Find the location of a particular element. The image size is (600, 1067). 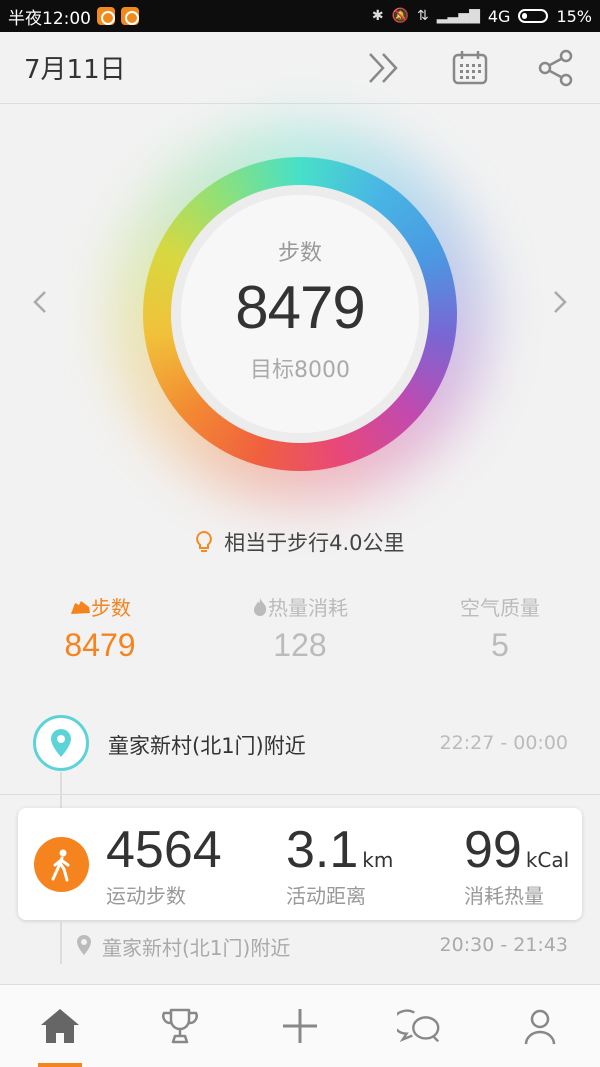

divider is located at coordinates (300, 794).